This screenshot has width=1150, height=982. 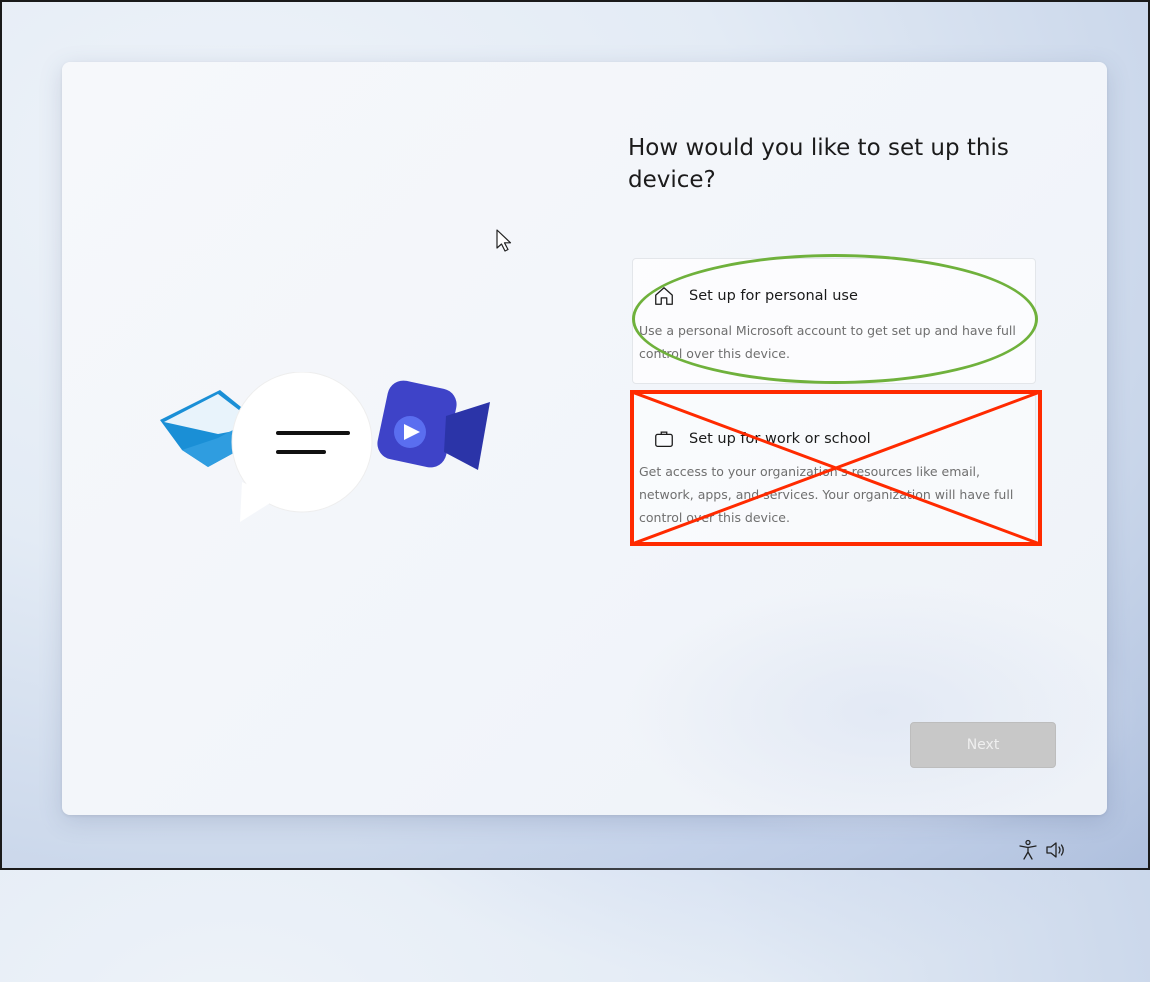 What do you see at coordinates (664, 439) in the screenshot?
I see `briefcase-icon` at bounding box center [664, 439].